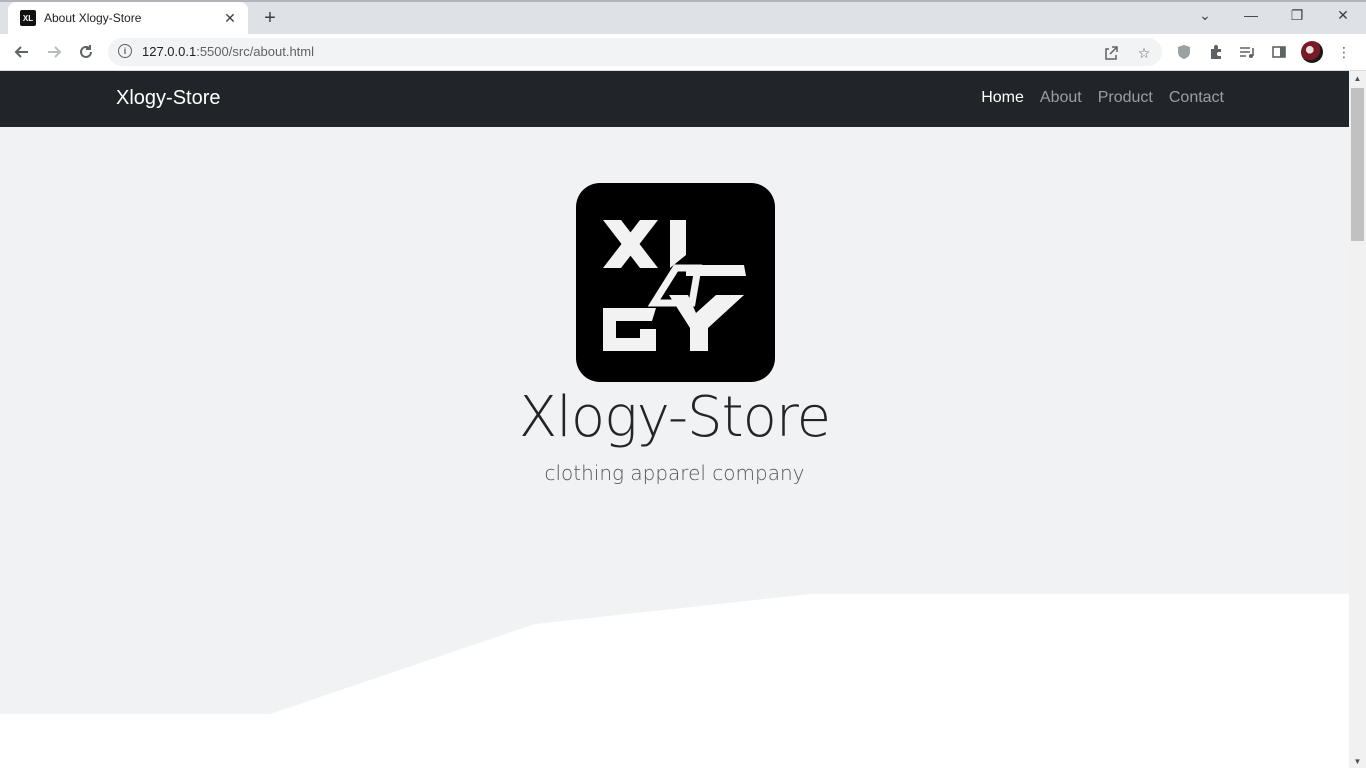 The height and width of the screenshot is (768, 1366). I want to click on shield-extension-icon, so click(1184, 52).